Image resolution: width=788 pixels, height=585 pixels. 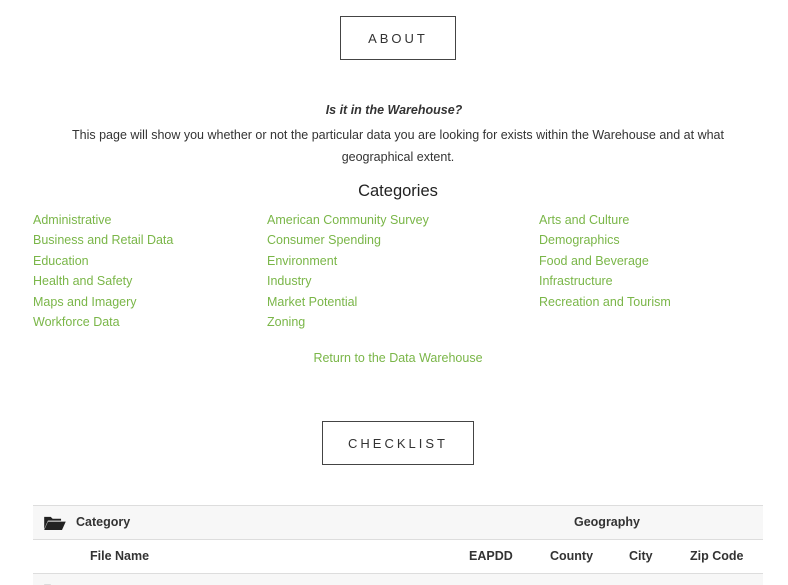 I want to click on category-link-zoning: Zoning, so click(x=348, y=322).